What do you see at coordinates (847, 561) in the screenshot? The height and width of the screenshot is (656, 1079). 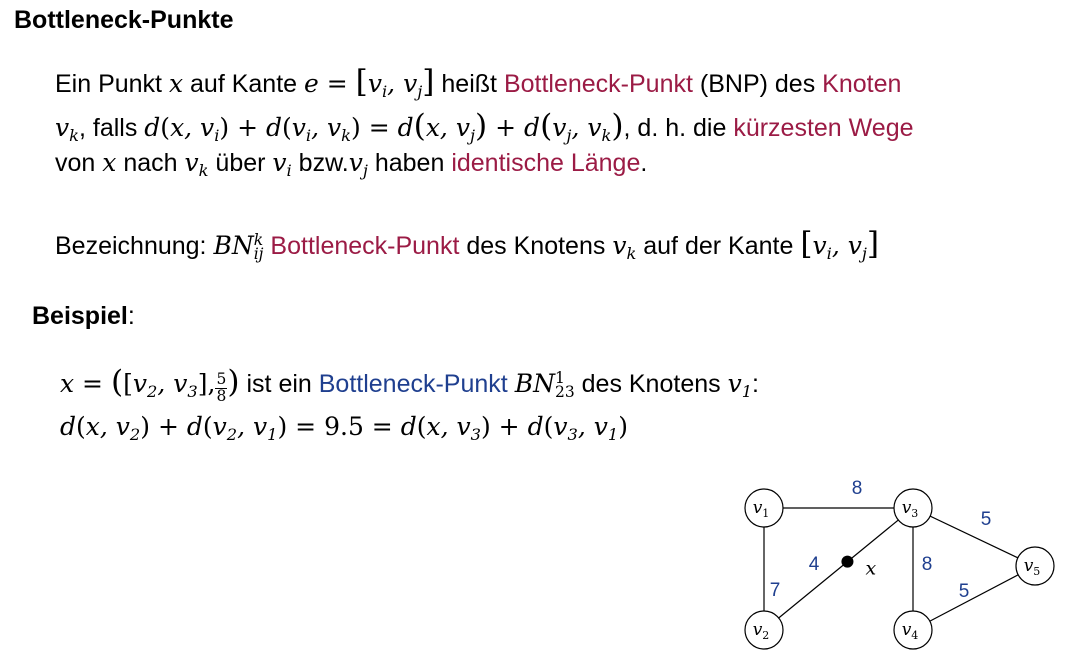 I see `bottleneck-point` at bounding box center [847, 561].